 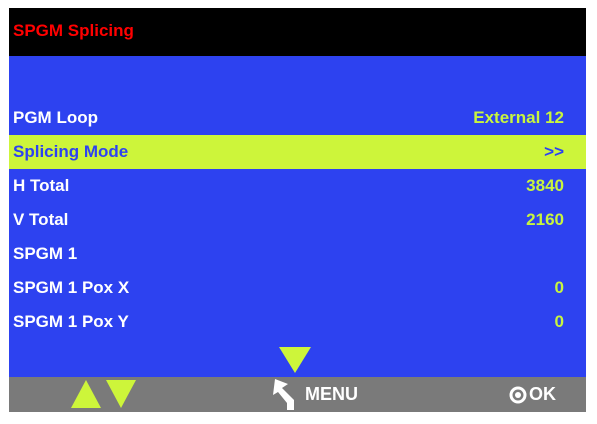 I want to click on menu-item-value: External 12, so click(x=518, y=117).